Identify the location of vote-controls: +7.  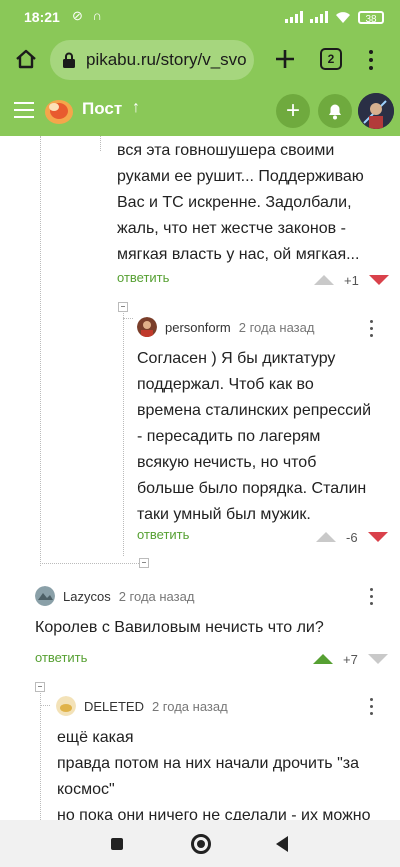
(350, 659).